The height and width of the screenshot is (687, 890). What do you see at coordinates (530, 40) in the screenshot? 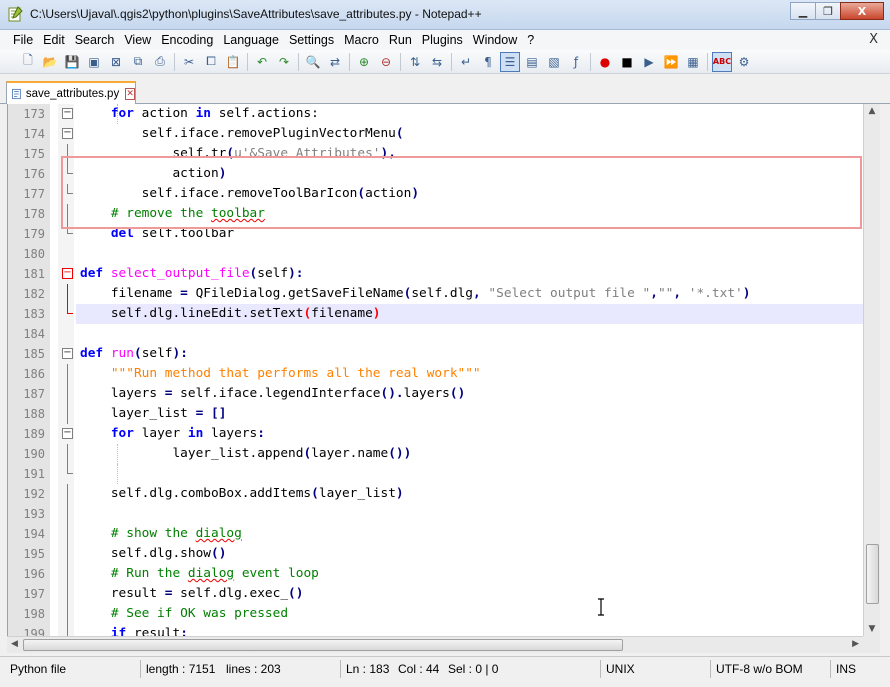
I see `menu-help: ?` at bounding box center [530, 40].